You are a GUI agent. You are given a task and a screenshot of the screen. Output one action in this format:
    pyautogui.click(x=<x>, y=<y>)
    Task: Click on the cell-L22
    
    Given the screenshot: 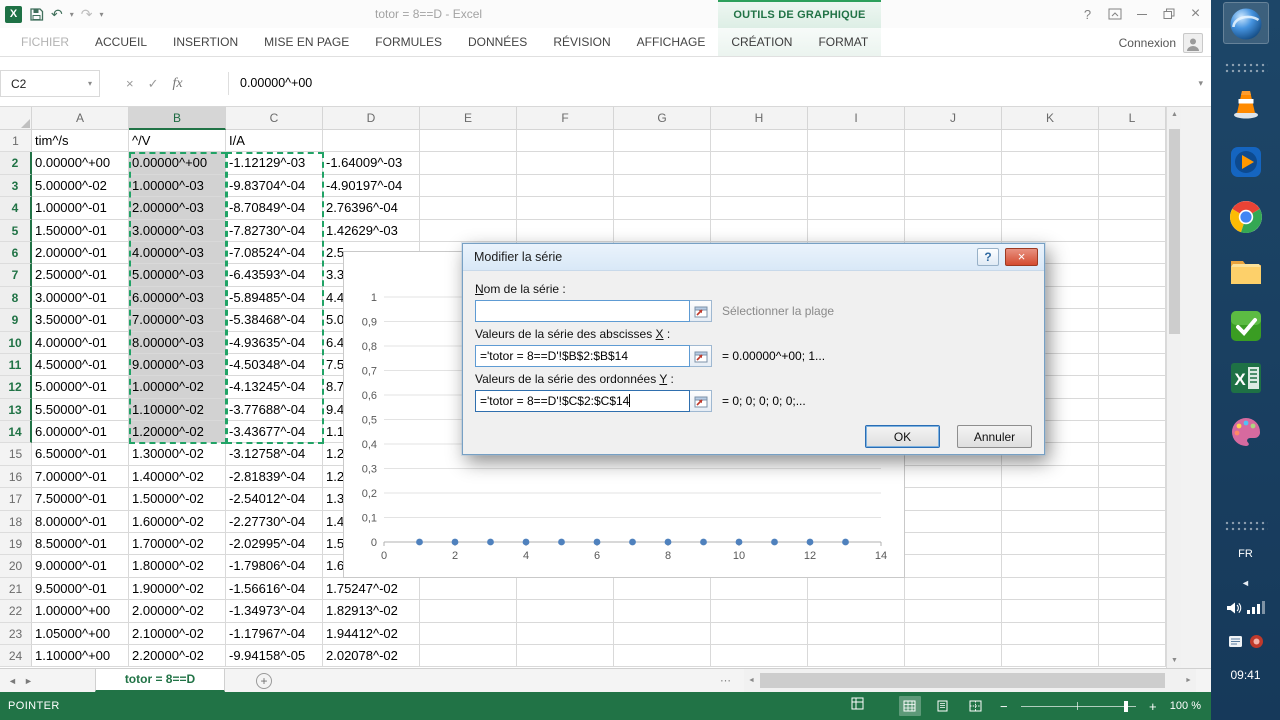 What is the action you would take?
    pyautogui.click(x=1132, y=611)
    